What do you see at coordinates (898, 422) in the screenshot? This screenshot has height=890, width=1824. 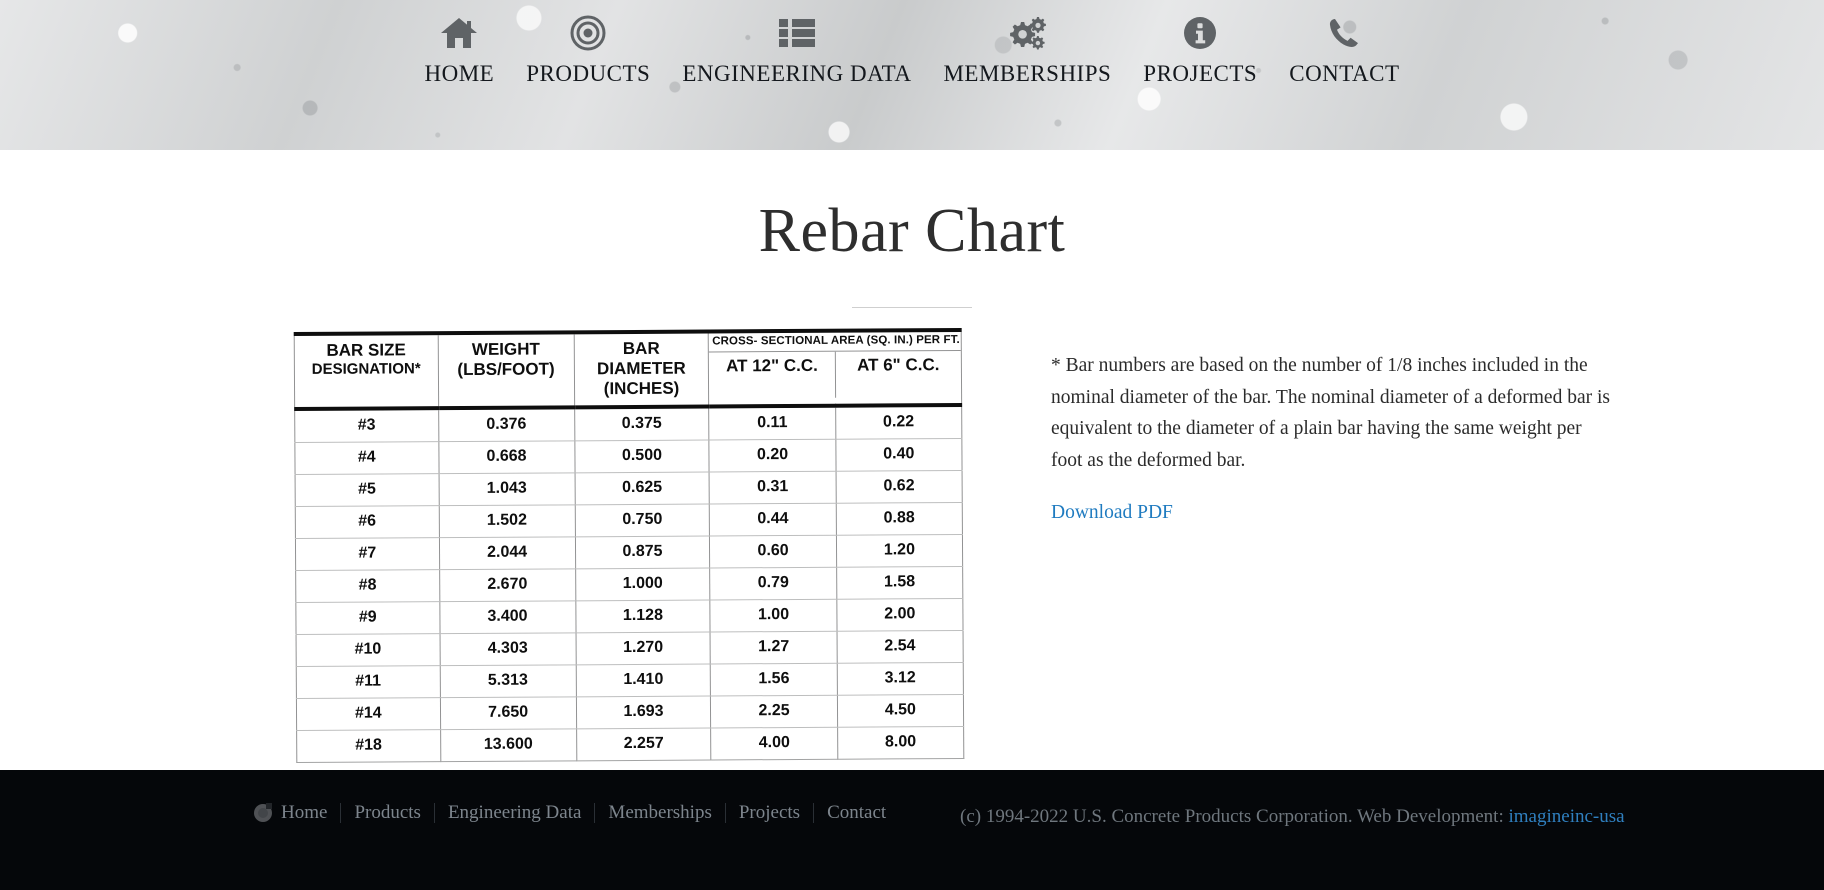 I see `cell-area-at-6-cc: 0.22` at bounding box center [898, 422].